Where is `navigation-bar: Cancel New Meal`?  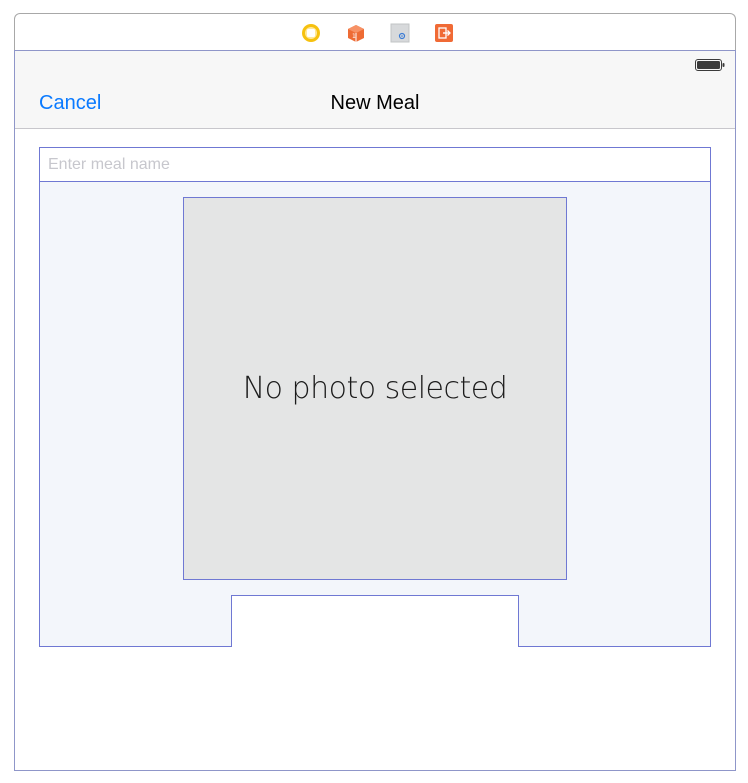 navigation-bar: Cancel New Meal is located at coordinates (375, 90).